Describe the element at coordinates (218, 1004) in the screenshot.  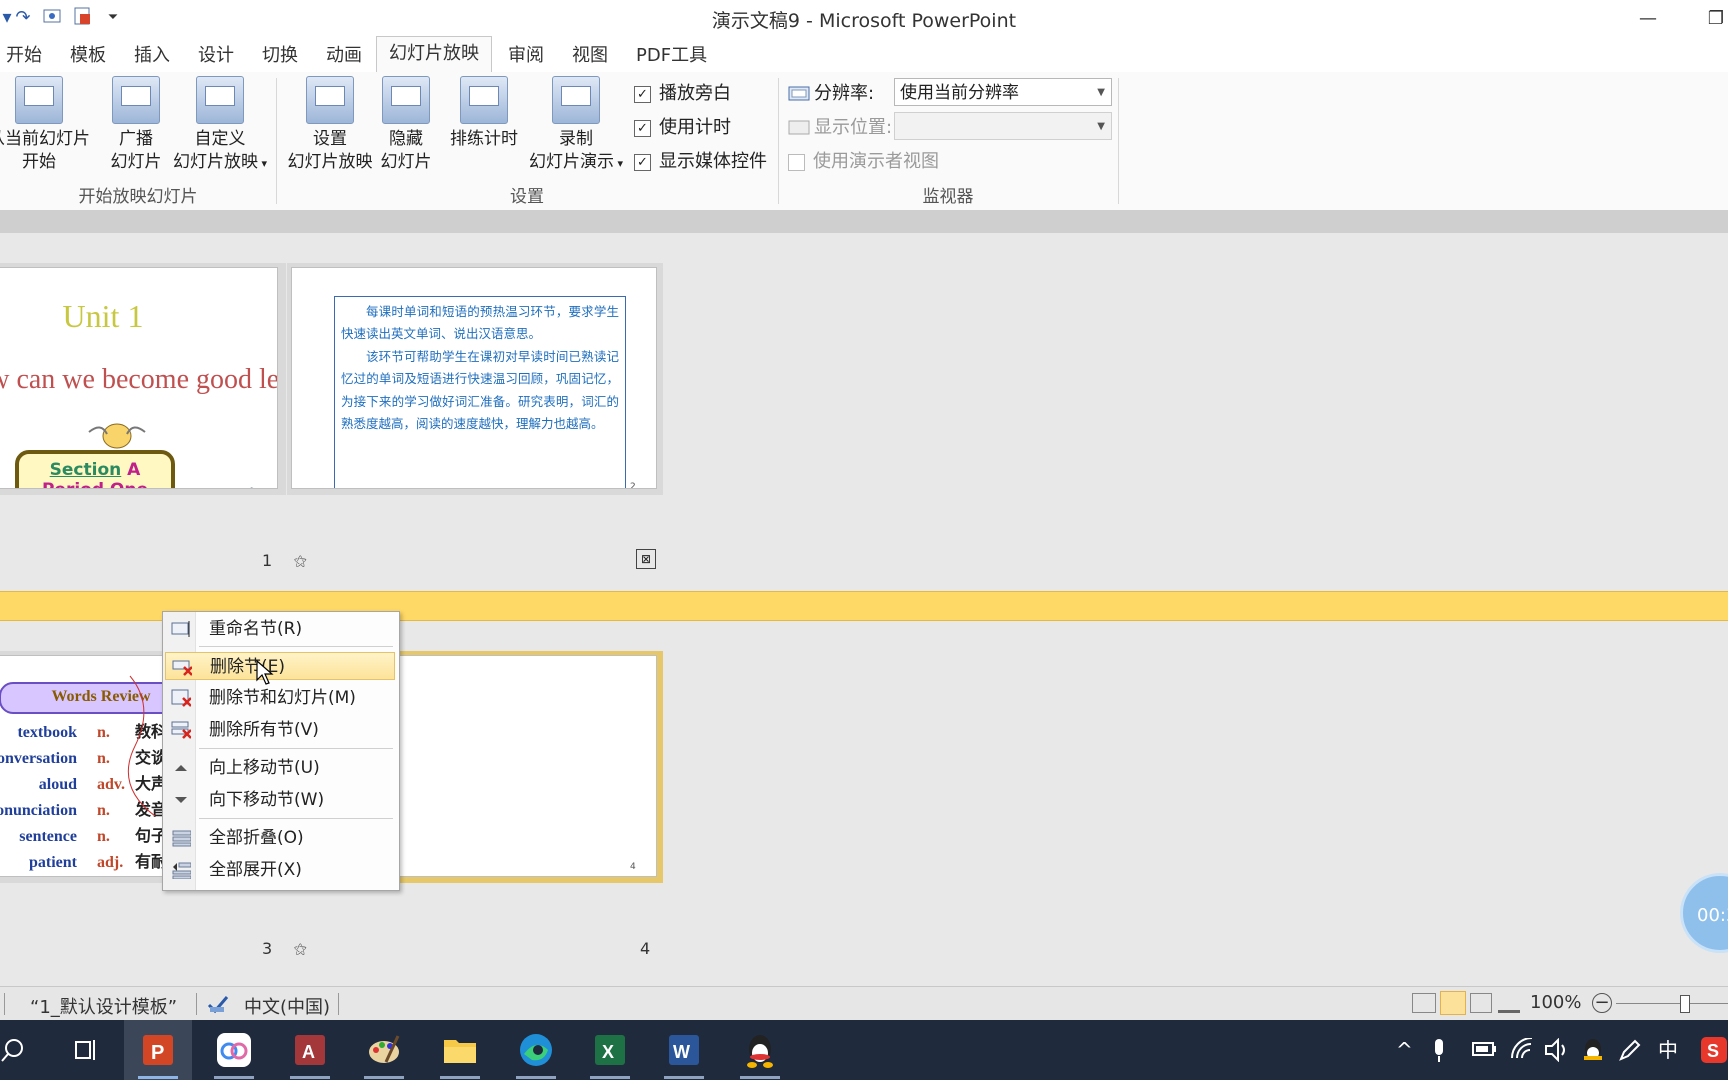
I see `spellcheck-icon` at that location.